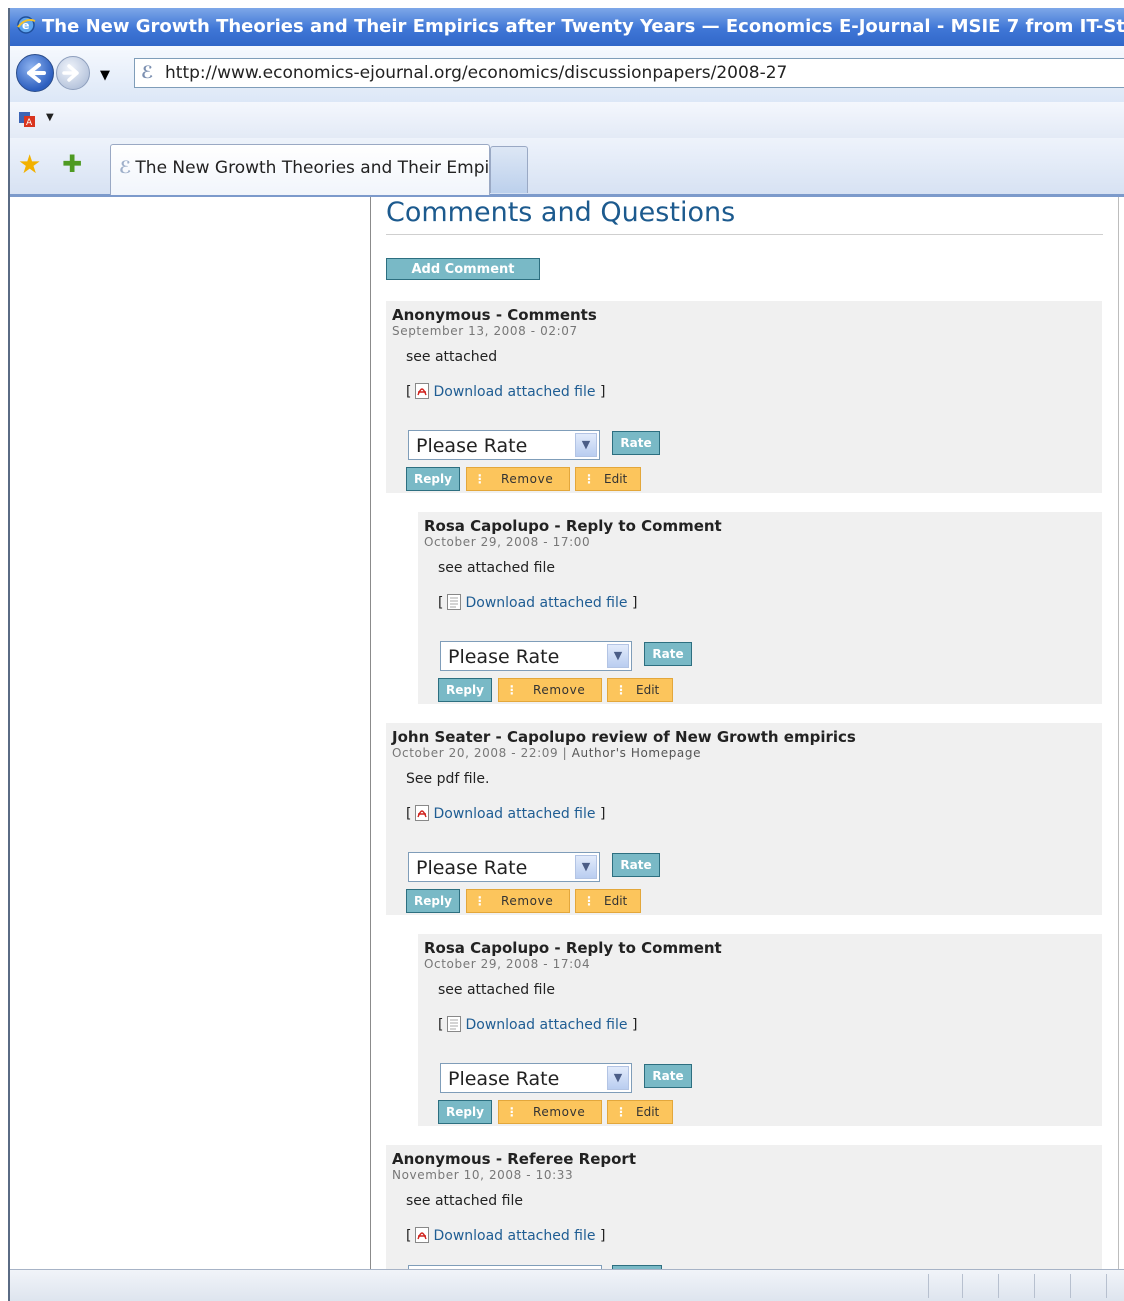 Image resolution: width=1124 pixels, height=1301 pixels. What do you see at coordinates (448, 779) in the screenshot?
I see `comment-body: See pdf file.` at bounding box center [448, 779].